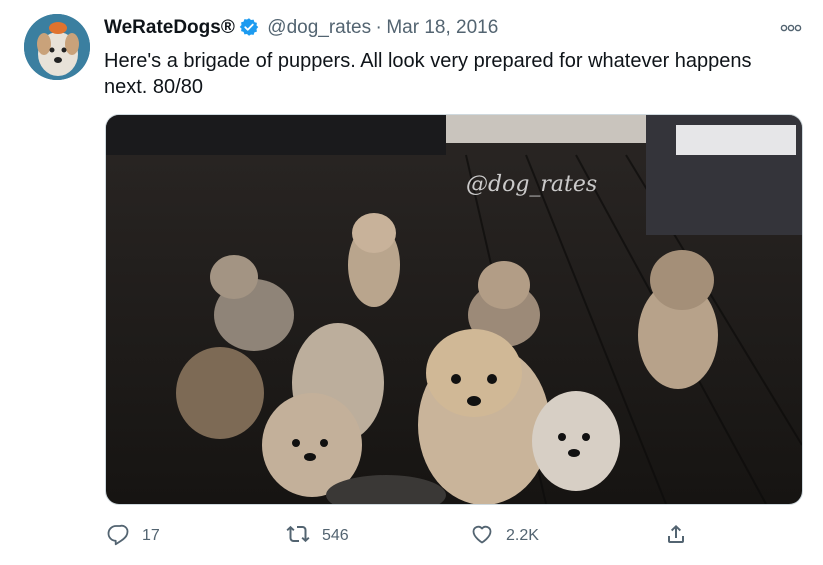  What do you see at coordinates (317, 536) in the screenshot?
I see `retweet-button: 546` at bounding box center [317, 536].